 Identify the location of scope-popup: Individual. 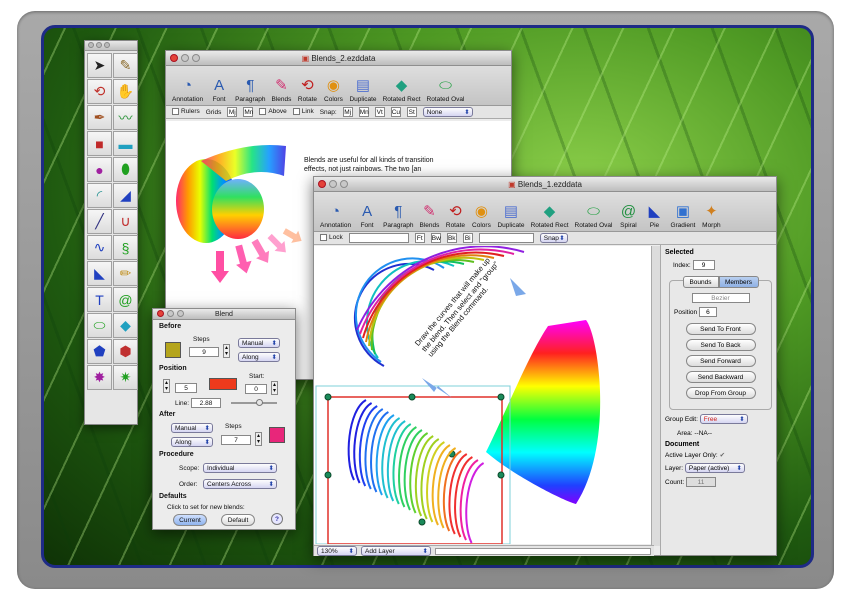
(240, 468).